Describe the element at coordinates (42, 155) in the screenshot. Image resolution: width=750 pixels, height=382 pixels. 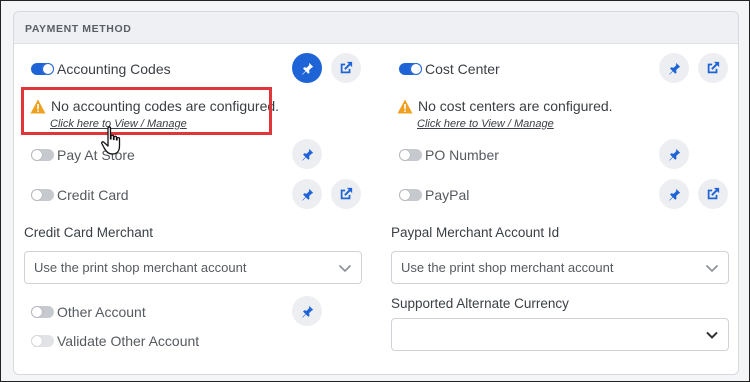
I see `pay-at-store-toggle` at that location.